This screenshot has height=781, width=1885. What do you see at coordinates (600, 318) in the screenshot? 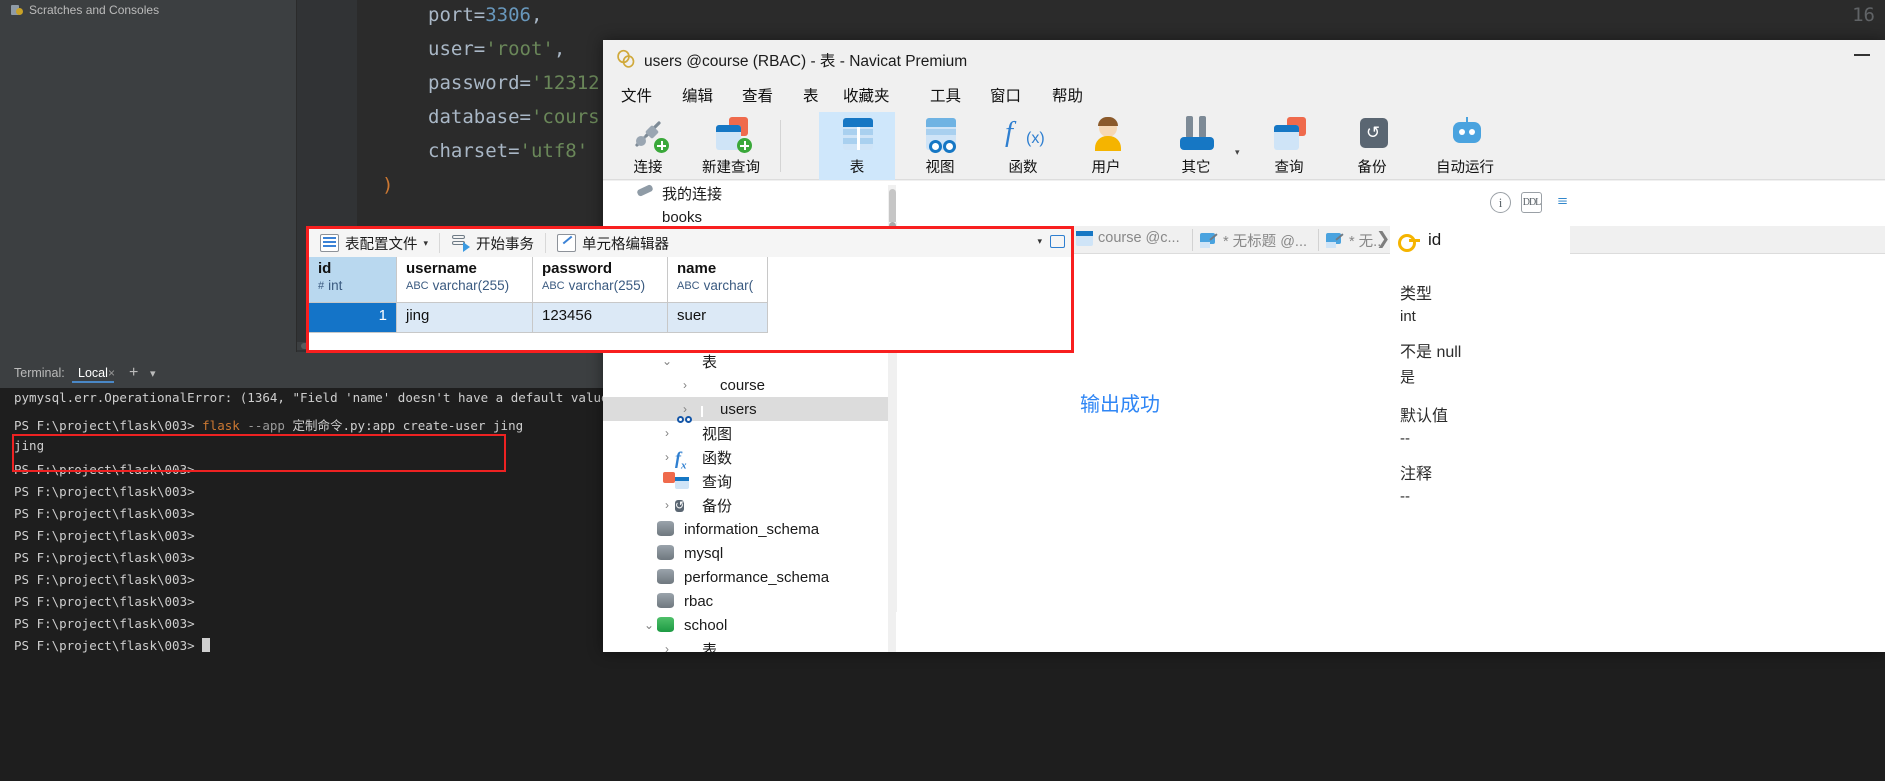
I see `cell-password: 123456` at bounding box center [600, 318].